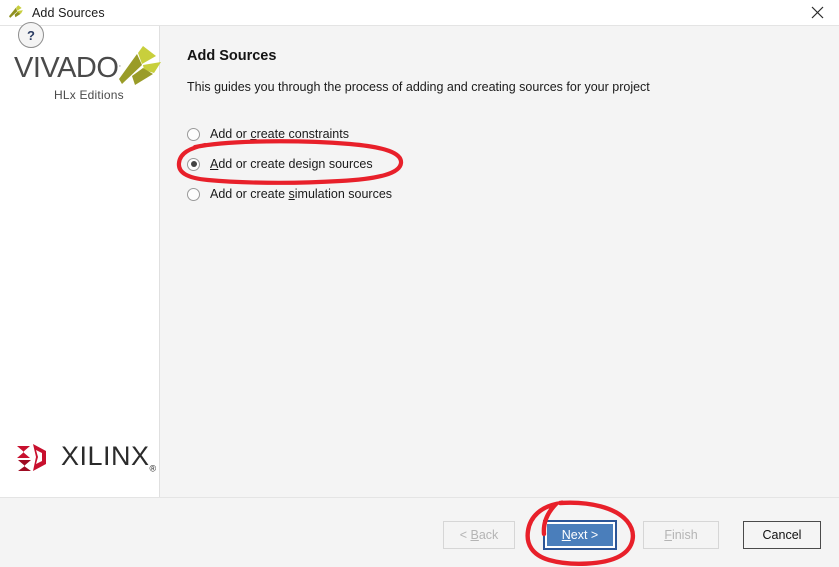 Image resolution: width=839 pixels, height=567 pixels. I want to click on back-button: < Back, so click(479, 535).